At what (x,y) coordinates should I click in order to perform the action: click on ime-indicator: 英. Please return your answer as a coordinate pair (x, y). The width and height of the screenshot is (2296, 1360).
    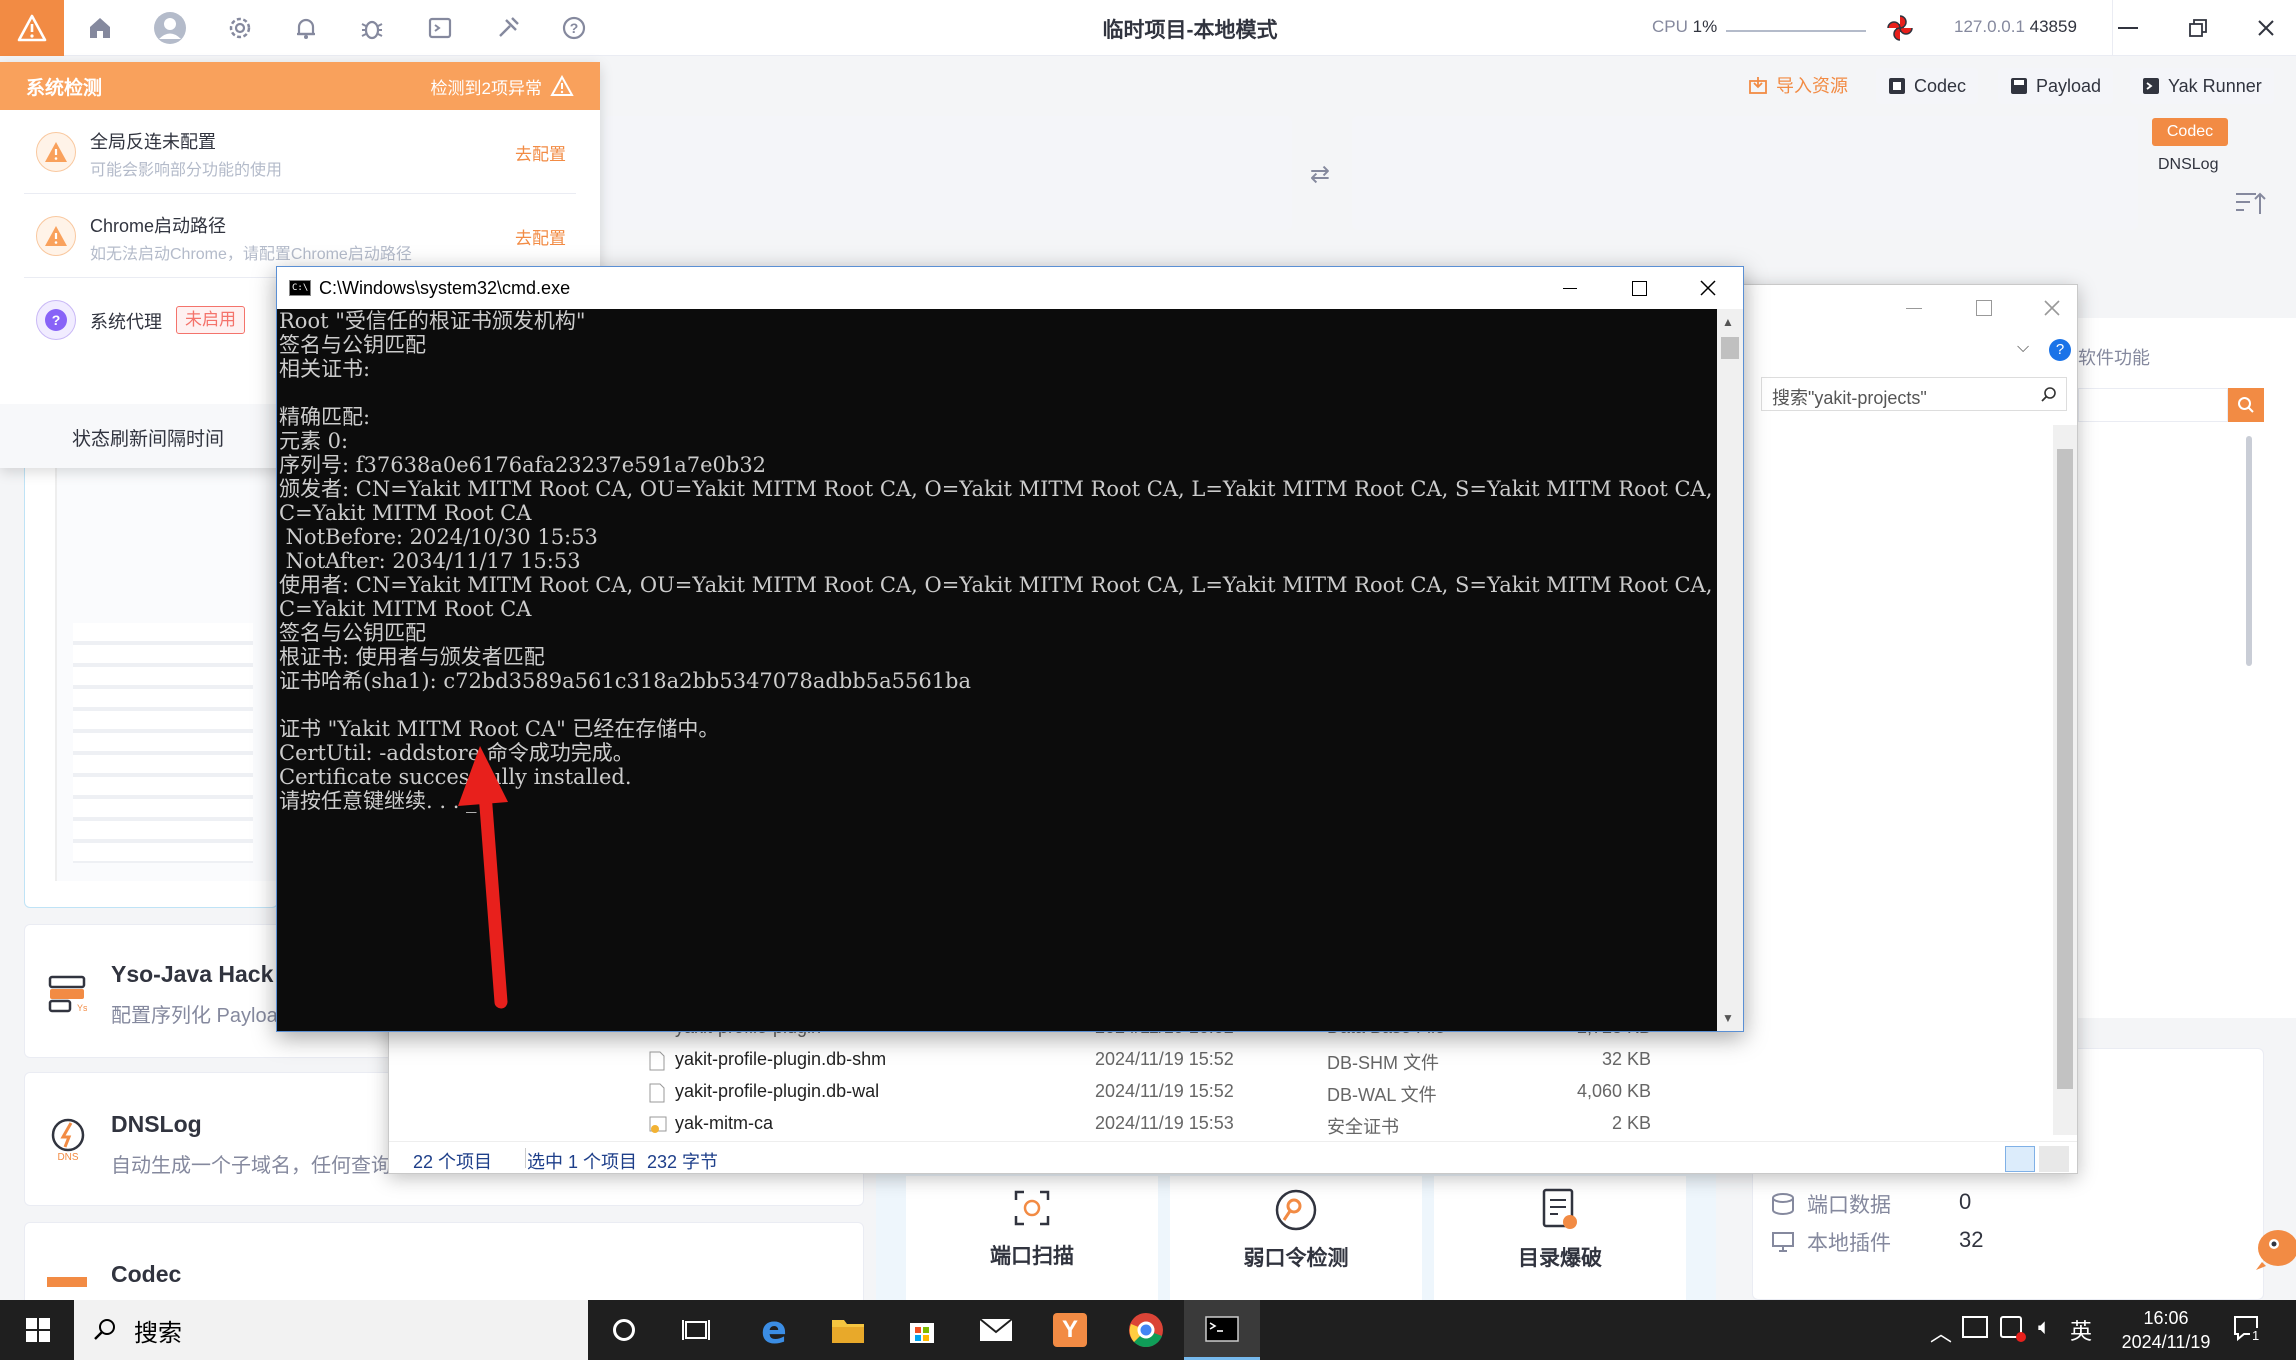
    Looking at the image, I should click on (2081, 1330).